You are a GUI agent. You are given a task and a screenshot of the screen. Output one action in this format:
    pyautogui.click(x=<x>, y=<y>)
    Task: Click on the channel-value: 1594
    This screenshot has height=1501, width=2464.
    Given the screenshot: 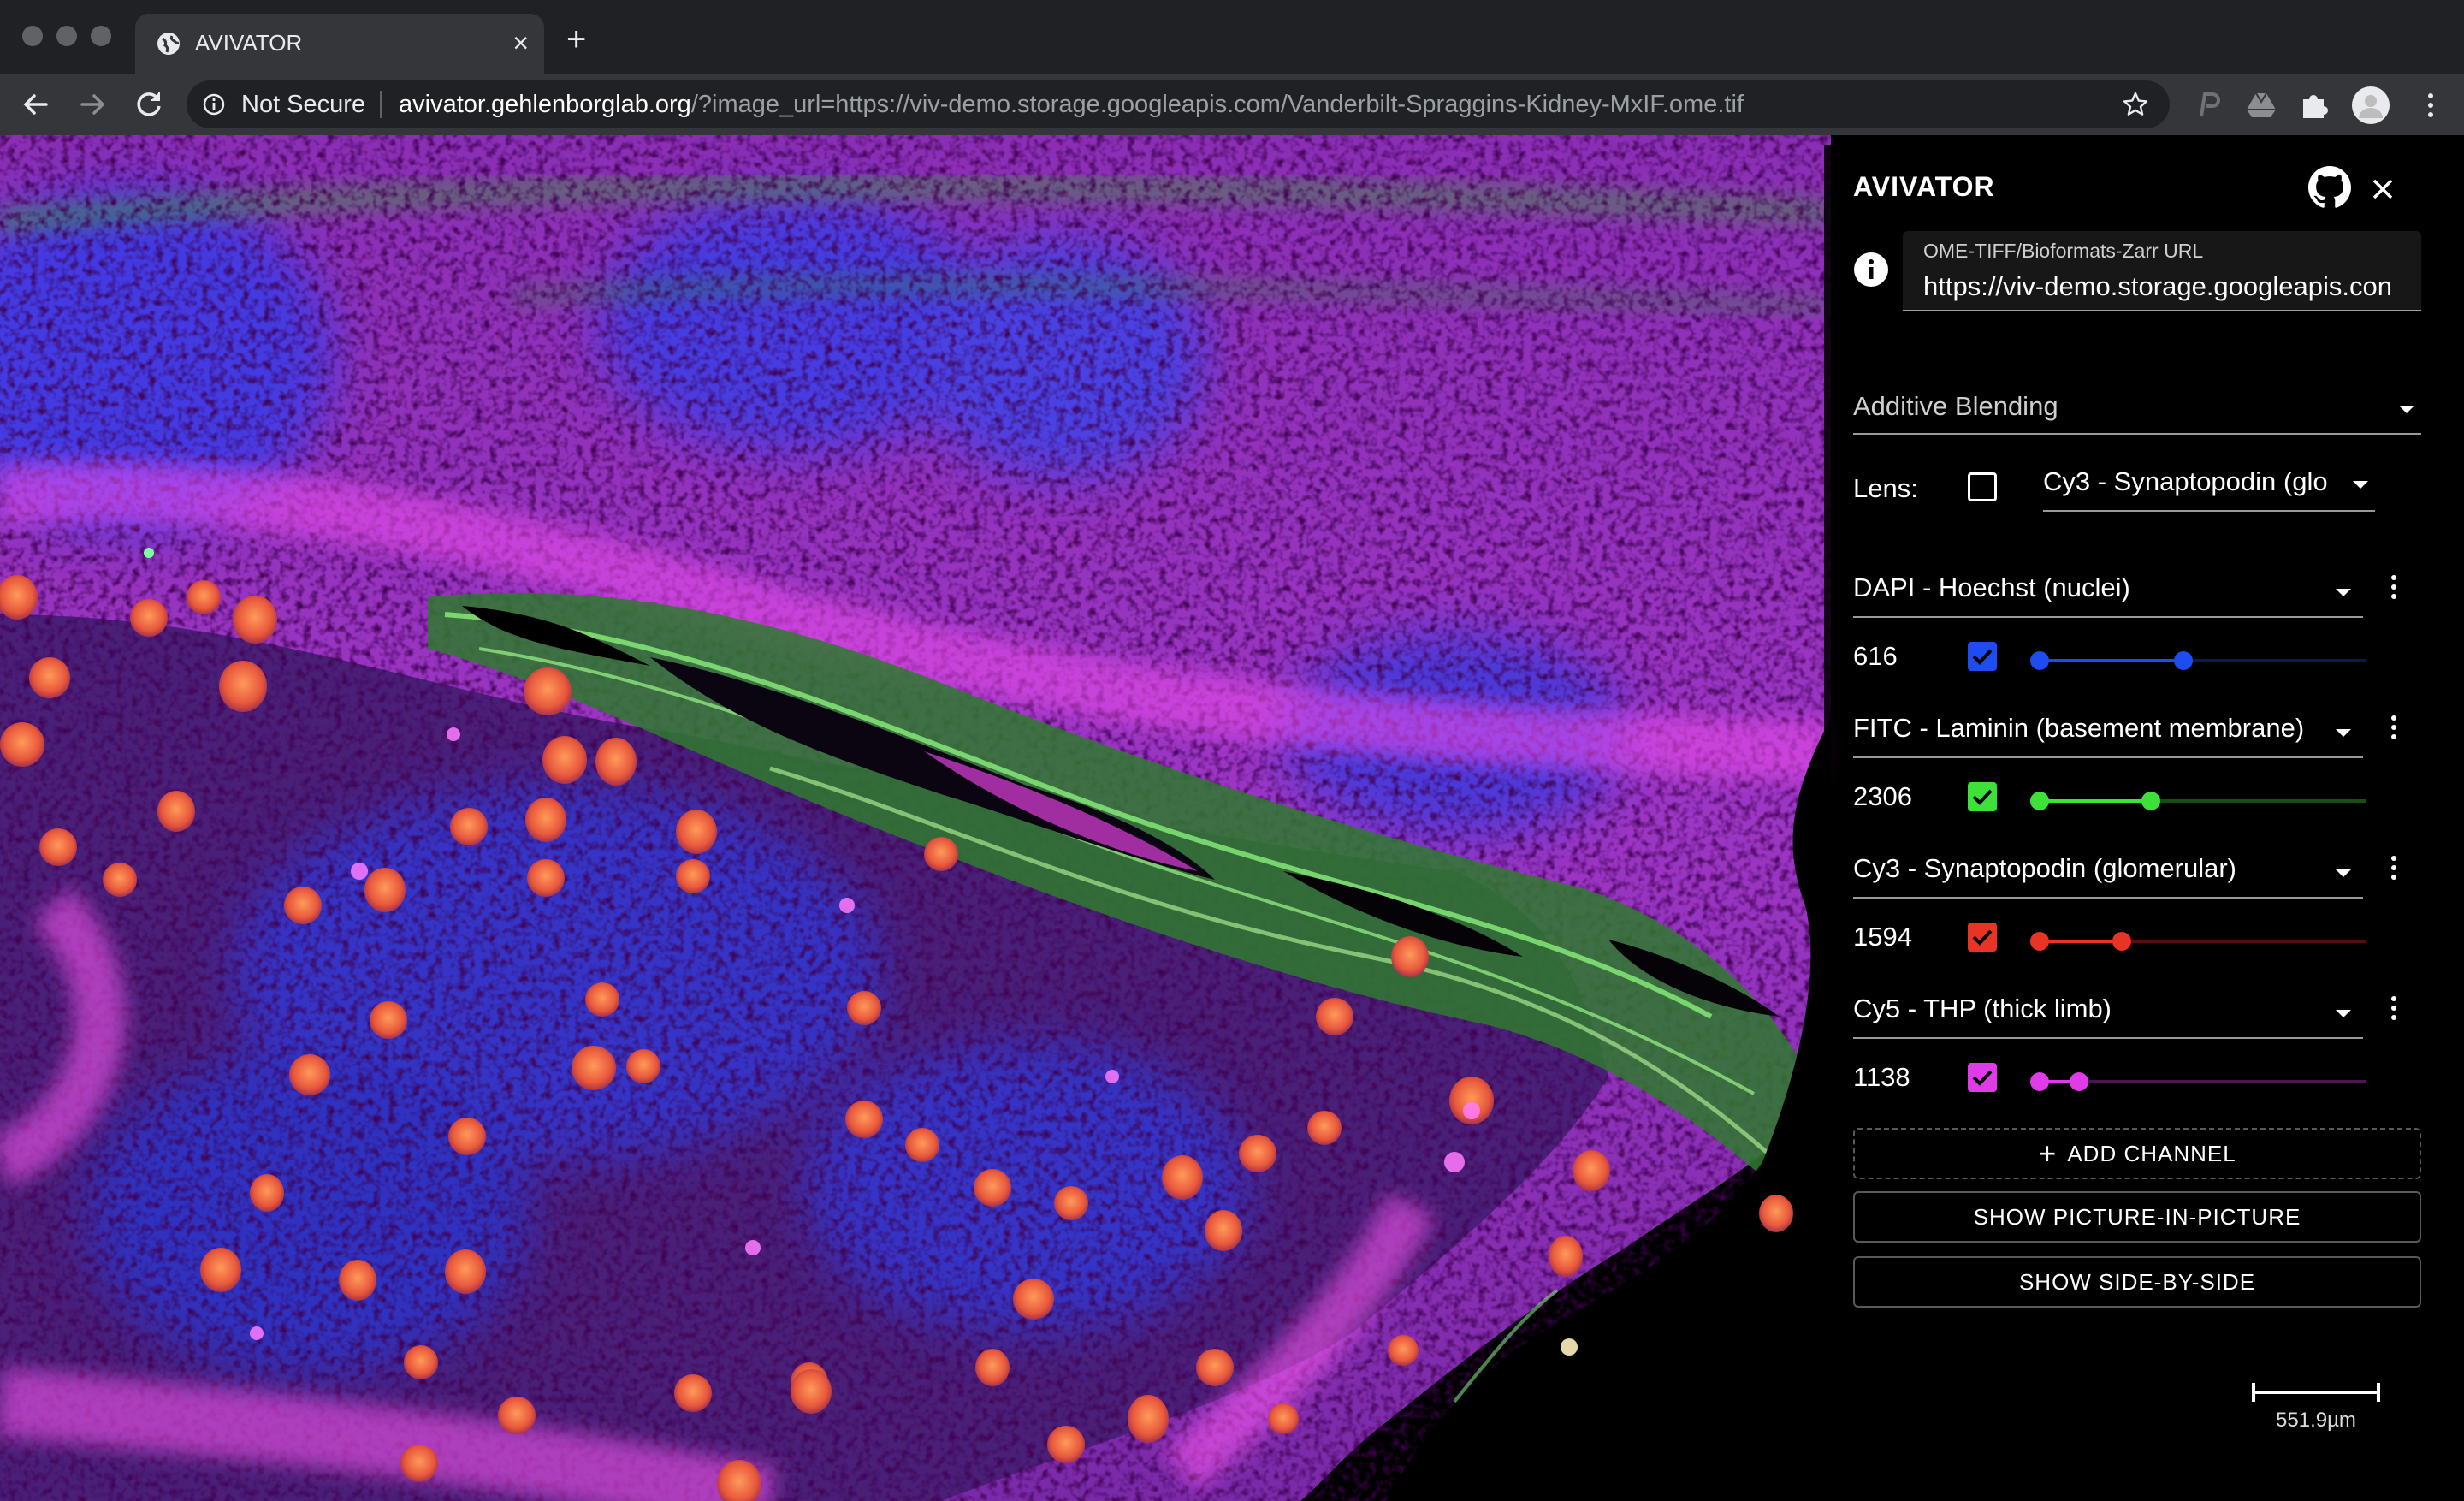 What is the action you would take?
    pyautogui.click(x=1882, y=937)
    